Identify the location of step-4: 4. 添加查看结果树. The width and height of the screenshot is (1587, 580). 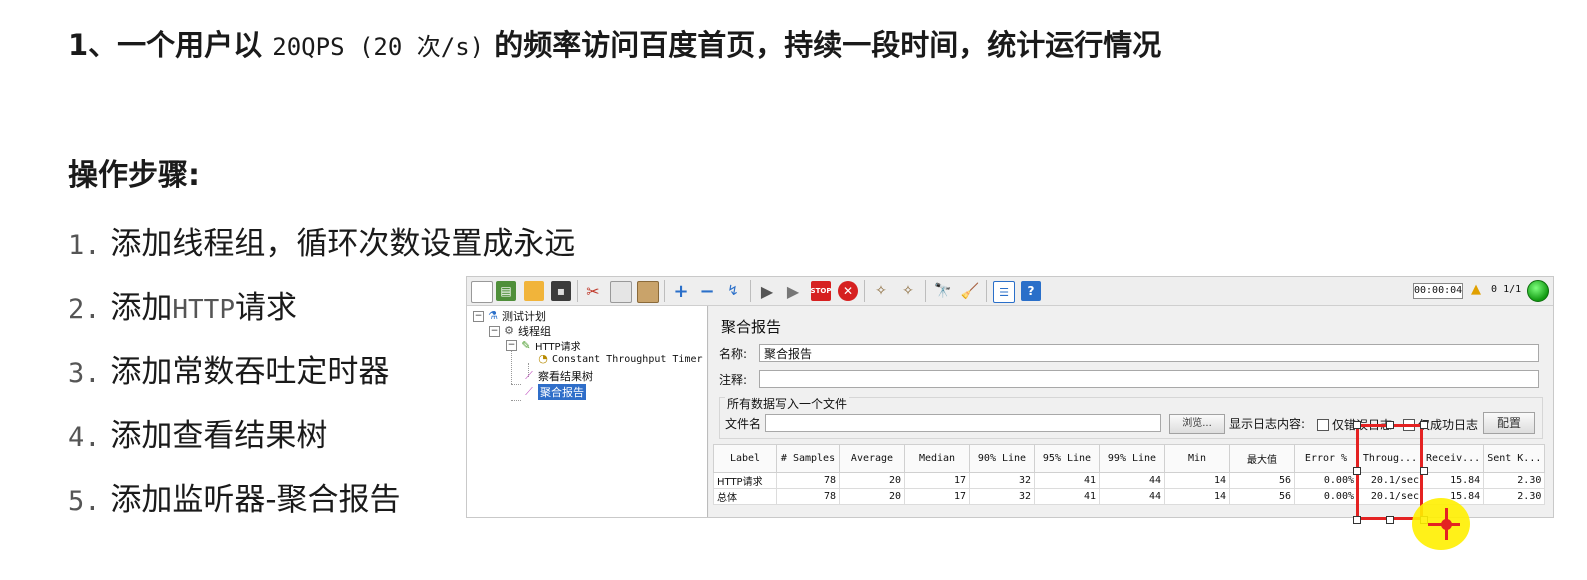
(197, 432).